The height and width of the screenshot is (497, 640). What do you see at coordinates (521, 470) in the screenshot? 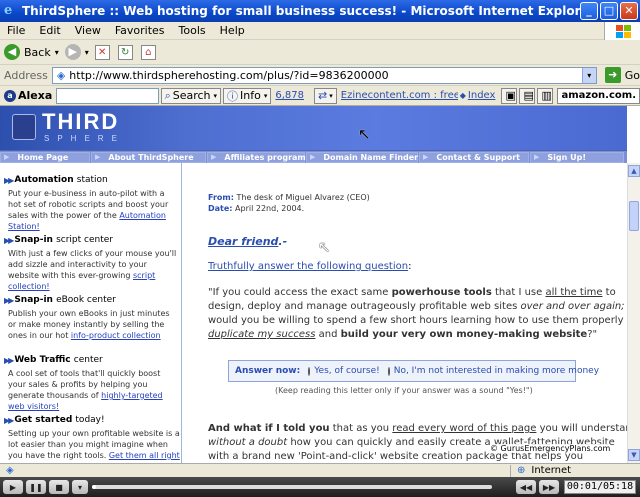
I see `globe-icon: ⊕` at bounding box center [521, 470].